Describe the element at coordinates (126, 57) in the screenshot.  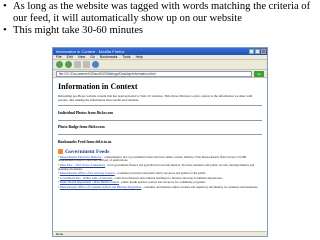
I see `menu-tools: Tools` at that location.